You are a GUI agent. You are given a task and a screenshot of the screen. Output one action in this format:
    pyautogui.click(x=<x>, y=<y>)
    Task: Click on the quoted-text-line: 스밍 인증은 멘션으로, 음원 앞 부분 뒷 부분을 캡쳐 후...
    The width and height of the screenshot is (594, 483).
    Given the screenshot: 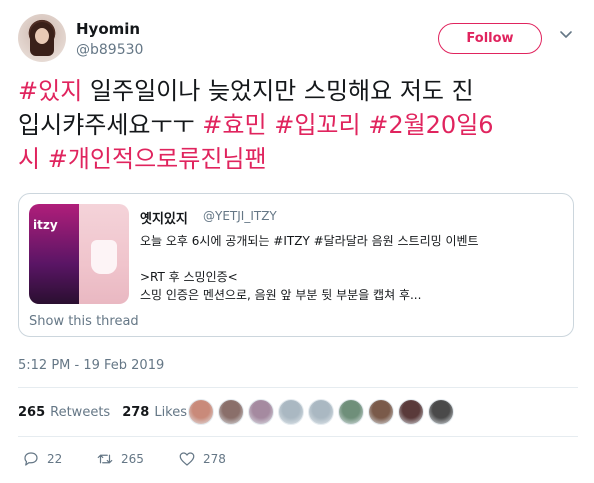 What is the action you would take?
    pyautogui.click(x=281, y=295)
    